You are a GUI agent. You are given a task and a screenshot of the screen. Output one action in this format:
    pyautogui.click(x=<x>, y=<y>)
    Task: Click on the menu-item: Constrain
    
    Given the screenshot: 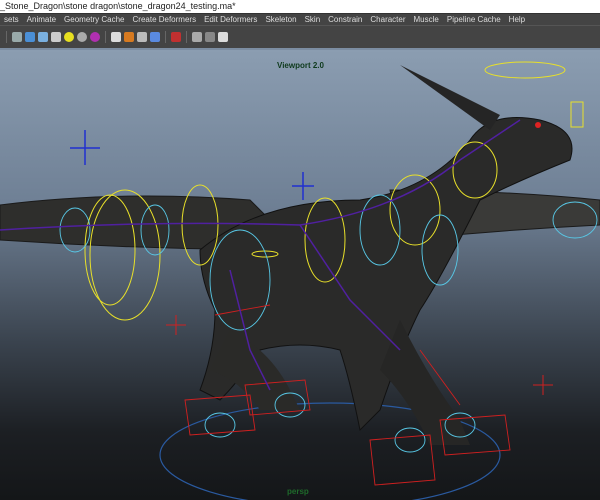 What is the action you would take?
    pyautogui.click(x=345, y=19)
    